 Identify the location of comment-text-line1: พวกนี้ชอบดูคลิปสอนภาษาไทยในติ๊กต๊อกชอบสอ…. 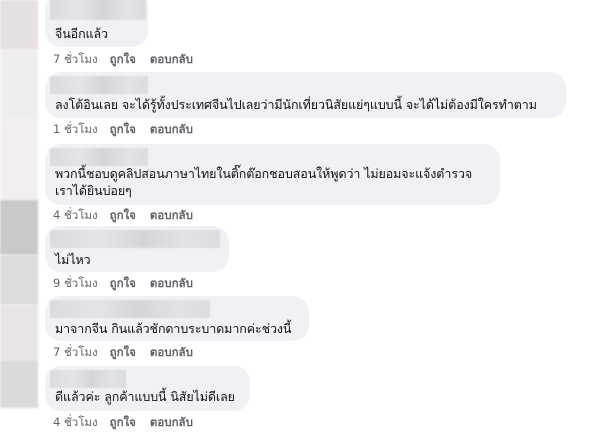
(264, 173).